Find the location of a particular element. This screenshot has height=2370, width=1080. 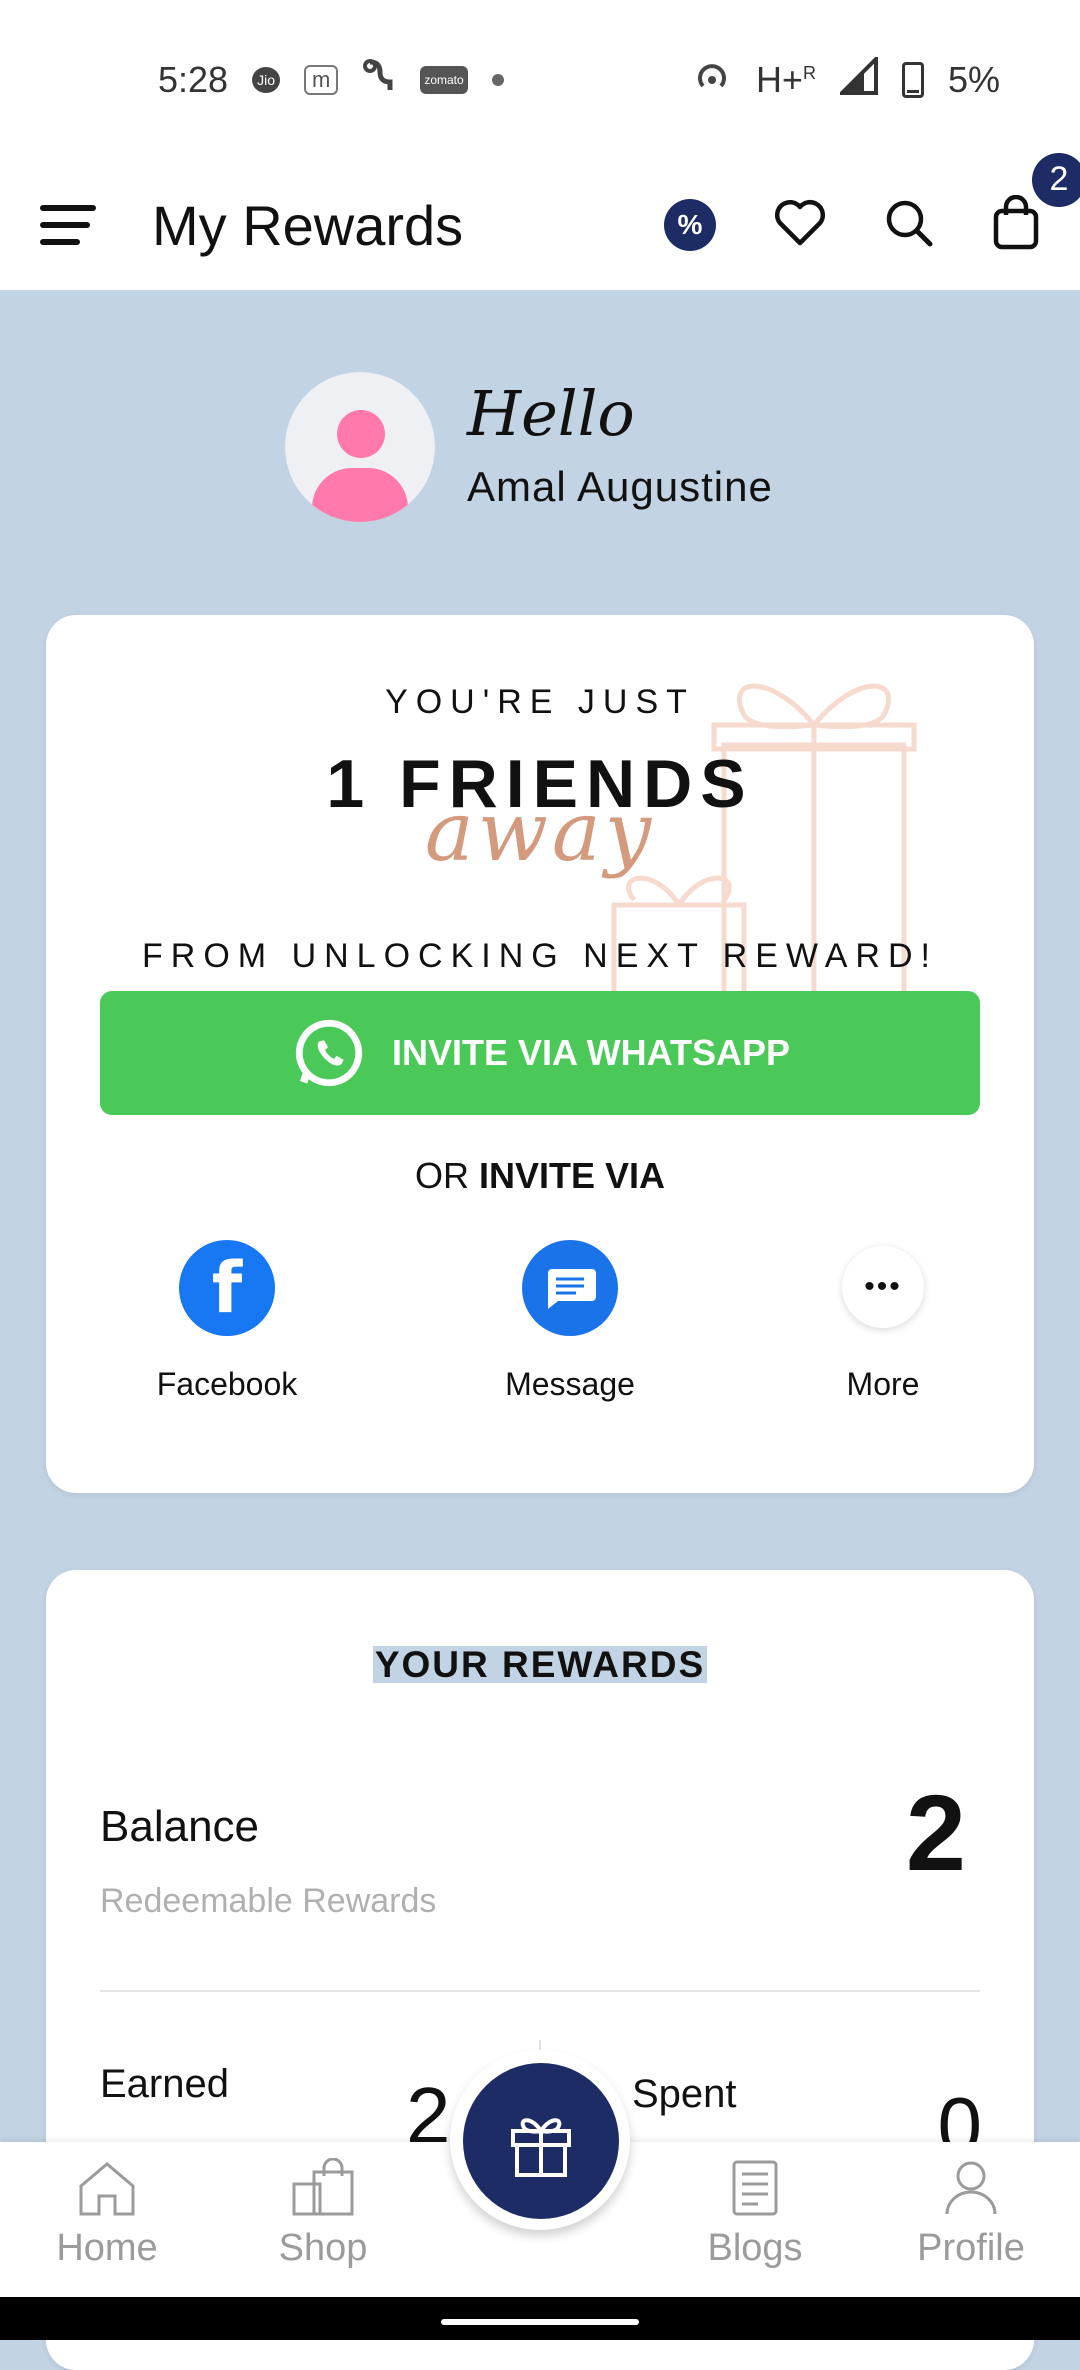

whatsapp-icon is located at coordinates (329, 1053).